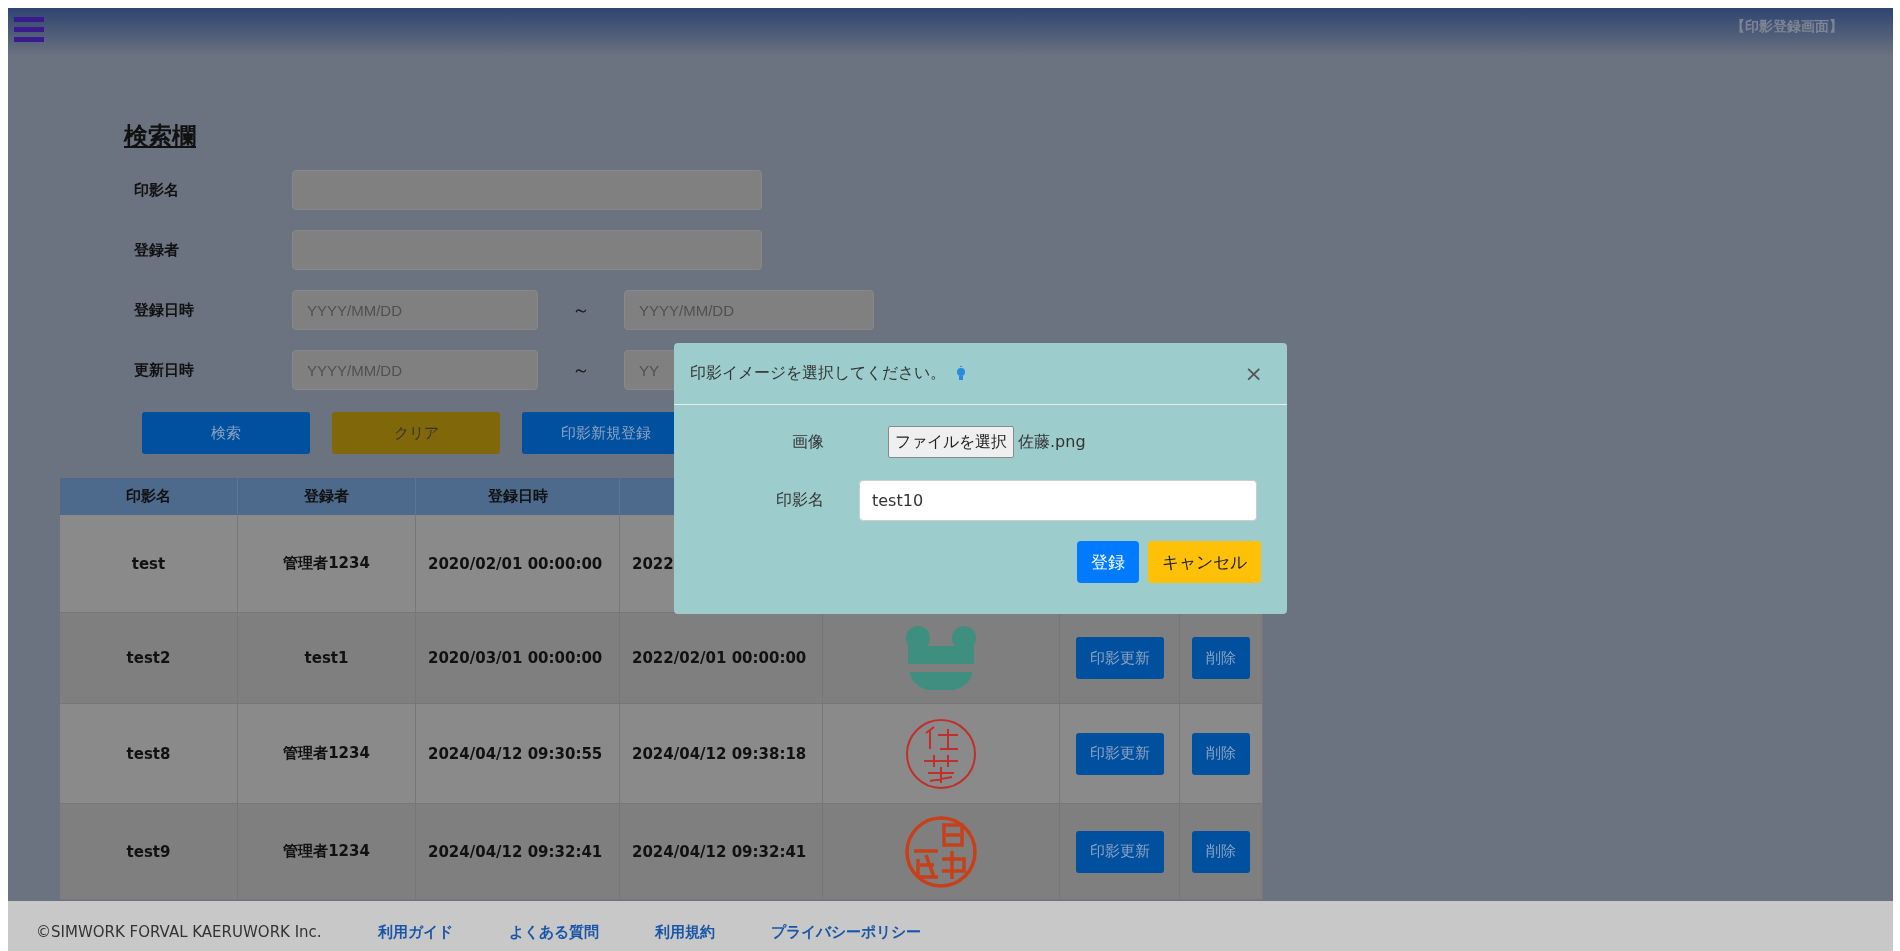  I want to click on name-field: test10, so click(1058, 500).